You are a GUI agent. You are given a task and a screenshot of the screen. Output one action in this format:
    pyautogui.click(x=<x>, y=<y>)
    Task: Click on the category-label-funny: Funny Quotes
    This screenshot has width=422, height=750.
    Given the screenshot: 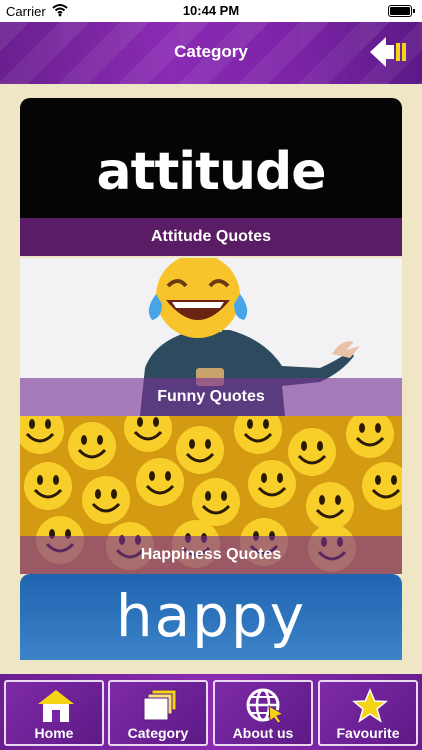 What is the action you would take?
    pyautogui.click(x=211, y=397)
    